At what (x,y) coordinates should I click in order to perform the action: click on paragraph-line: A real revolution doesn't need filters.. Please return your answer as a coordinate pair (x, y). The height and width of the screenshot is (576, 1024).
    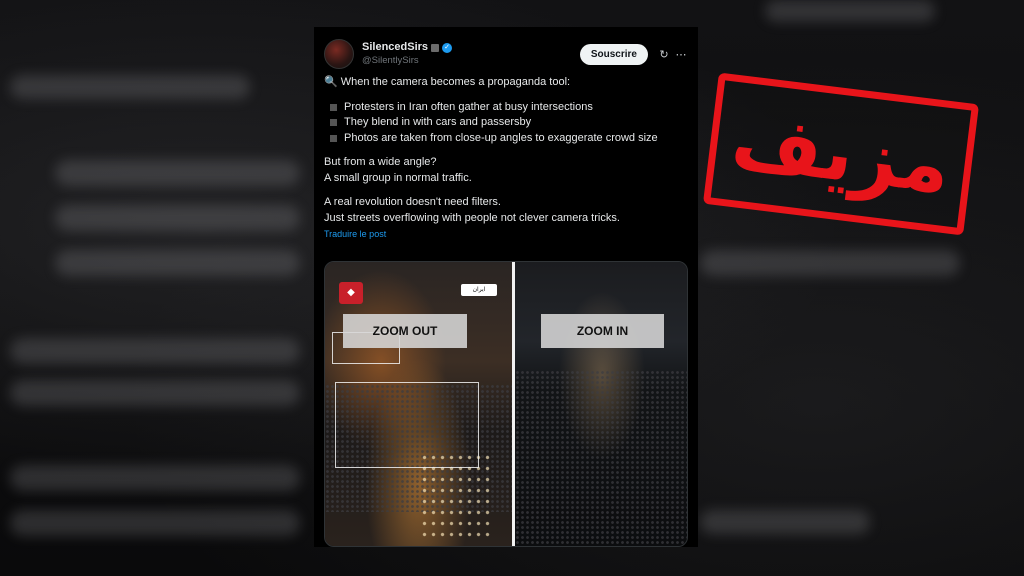
    Looking at the image, I should click on (412, 202).